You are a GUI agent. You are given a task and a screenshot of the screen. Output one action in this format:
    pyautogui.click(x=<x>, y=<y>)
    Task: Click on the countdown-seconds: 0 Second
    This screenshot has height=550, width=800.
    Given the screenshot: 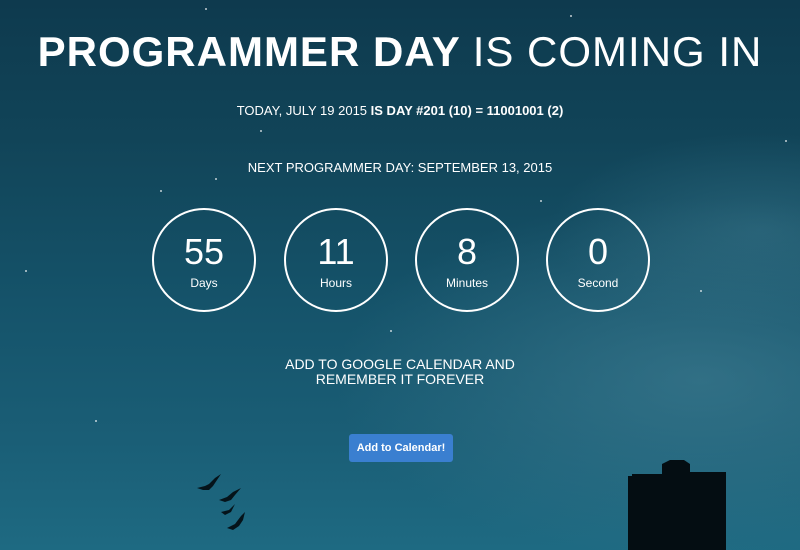 What is the action you would take?
    pyautogui.click(x=598, y=260)
    